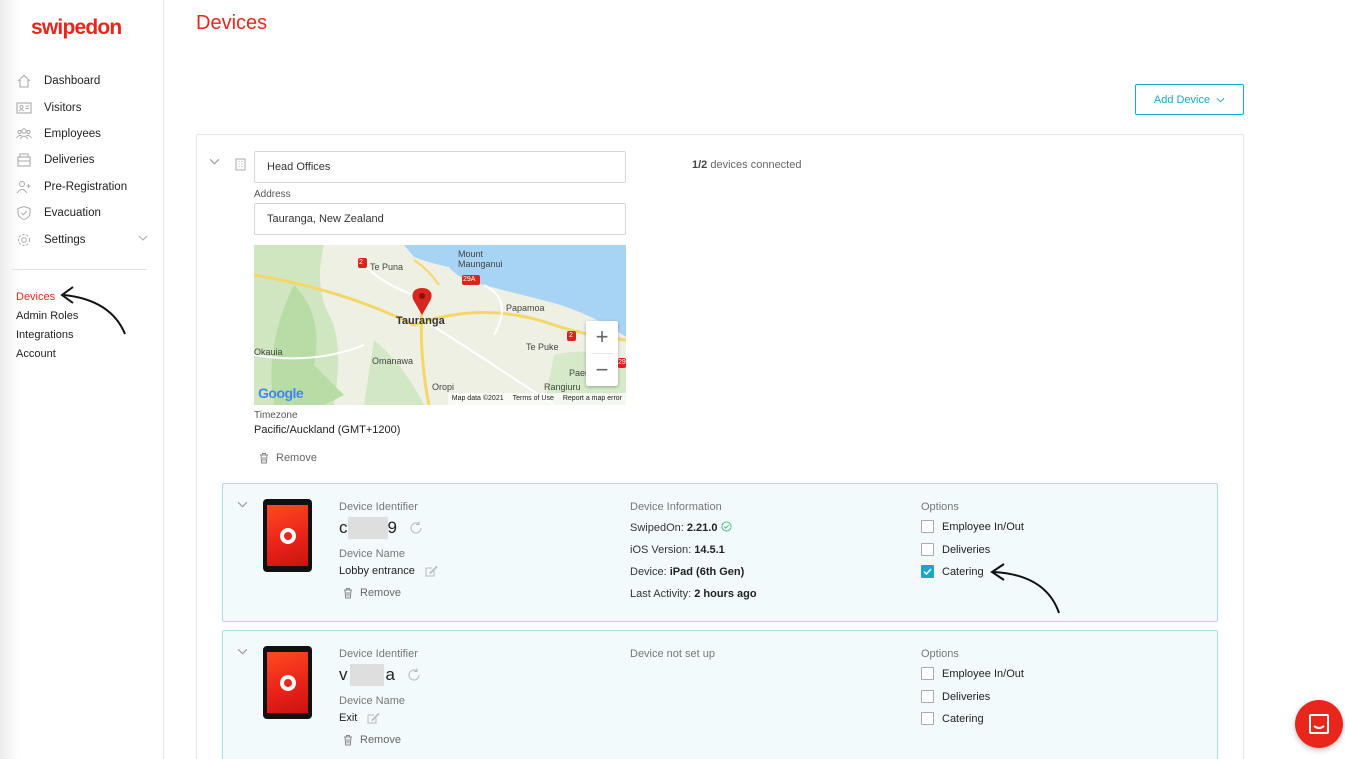  I want to click on google-logo: Google, so click(281, 393).